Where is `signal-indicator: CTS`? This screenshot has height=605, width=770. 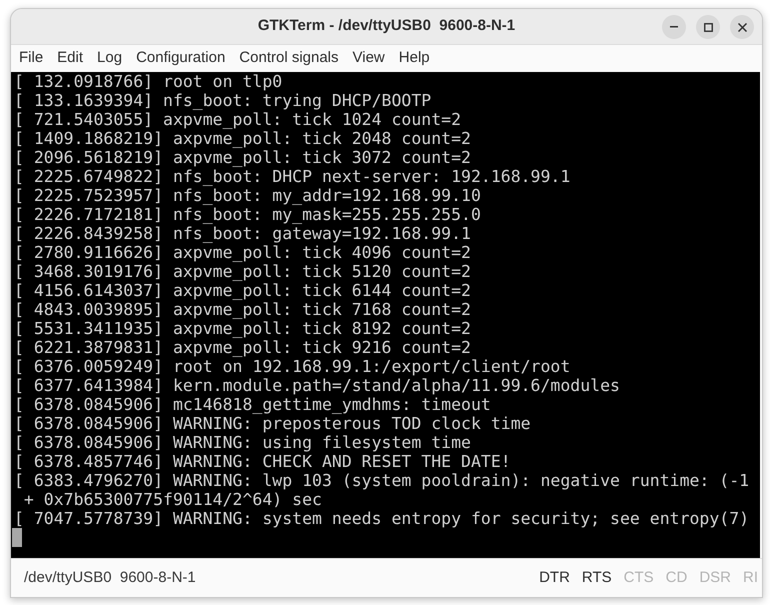
signal-indicator: CTS is located at coordinates (639, 578).